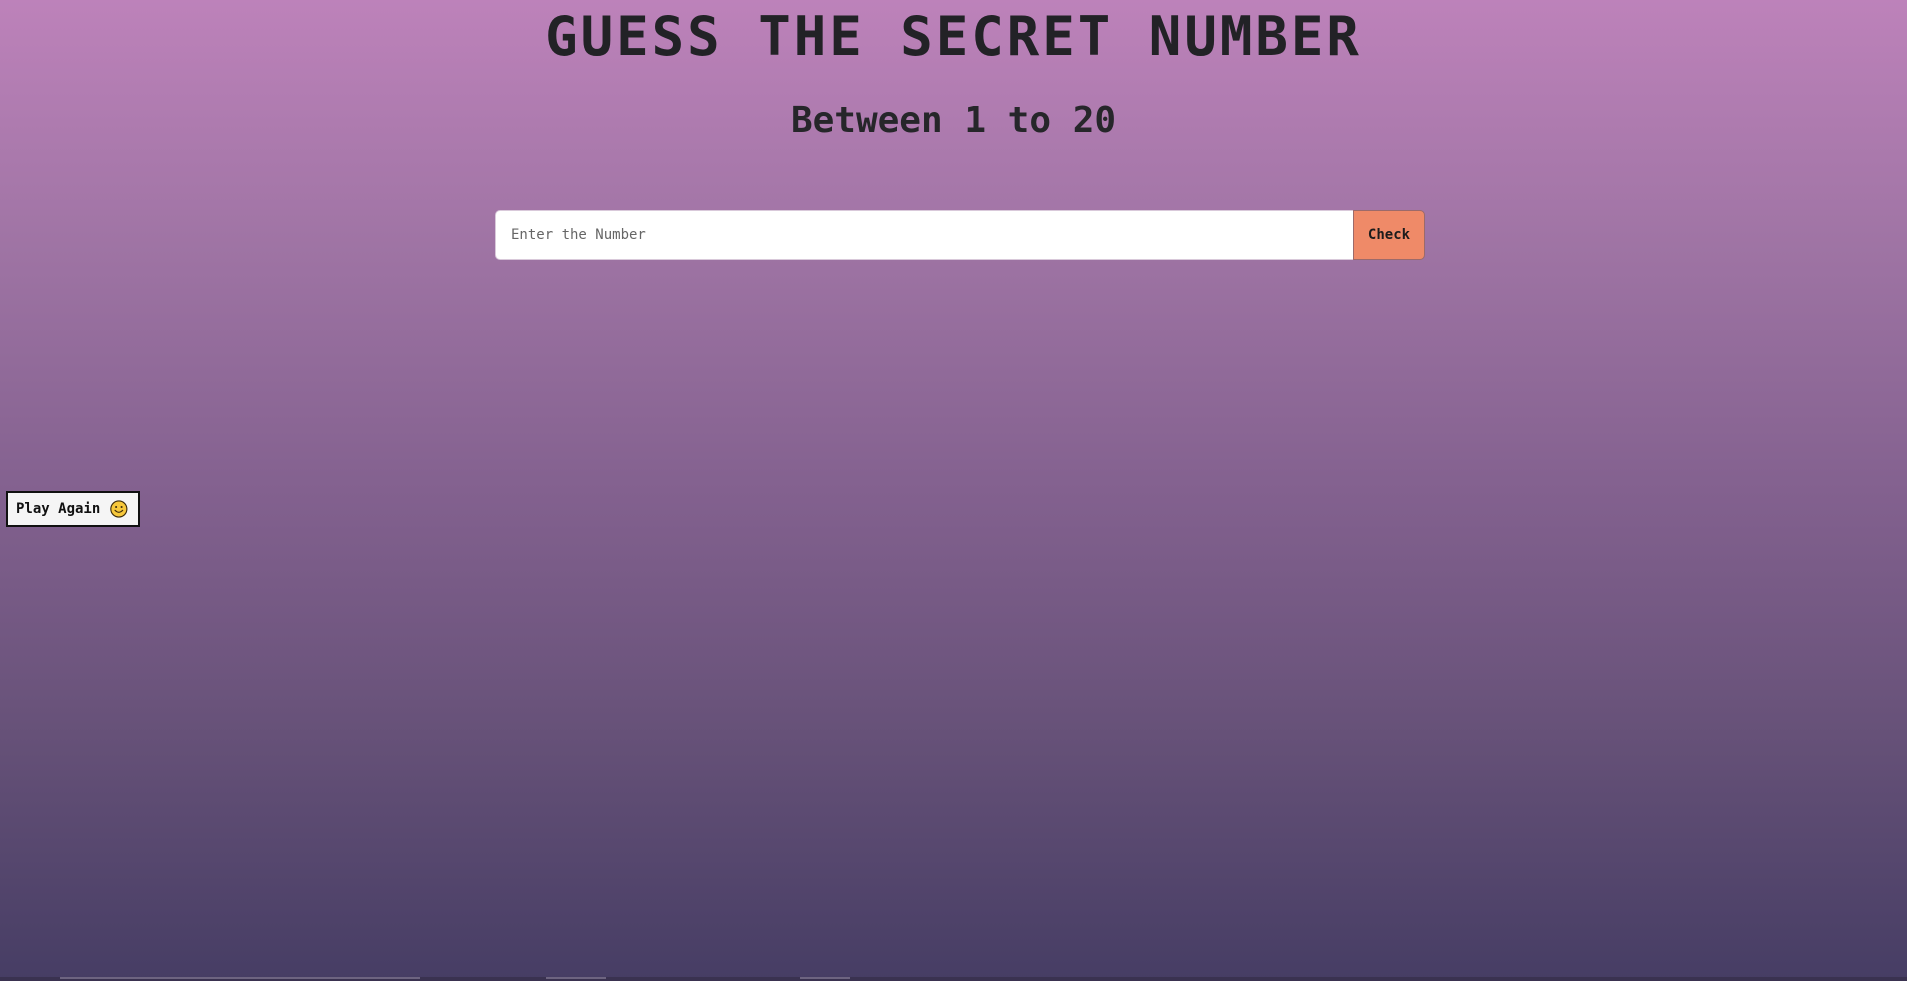 This screenshot has height=981, width=1907. Describe the element at coordinates (119, 509) in the screenshot. I see `smiley-face-icon` at that location.